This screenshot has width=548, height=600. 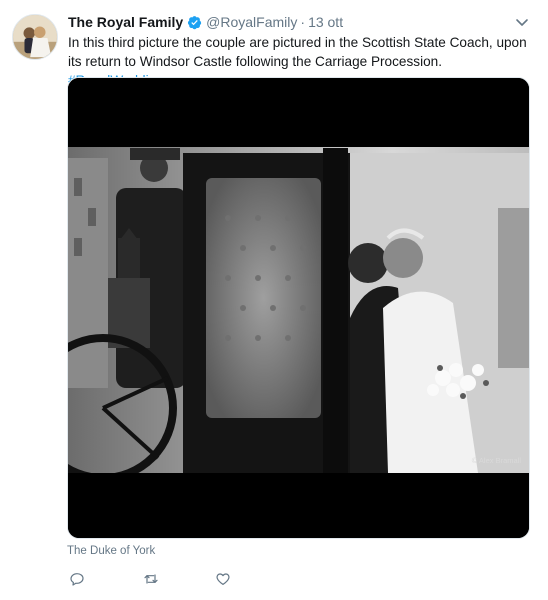 I want to click on tweet-actions, so click(x=150, y=579).